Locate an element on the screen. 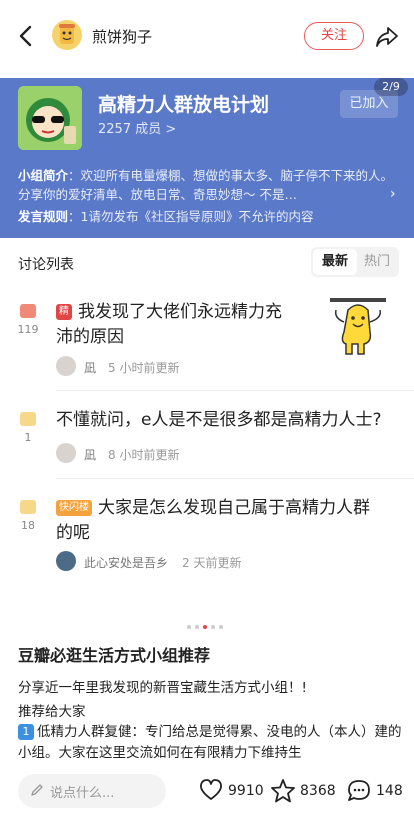 The image size is (414, 814). rules-text: ：1请勿发布《社区指导原则》不允许的内容 is located at coordinates (191, 216).